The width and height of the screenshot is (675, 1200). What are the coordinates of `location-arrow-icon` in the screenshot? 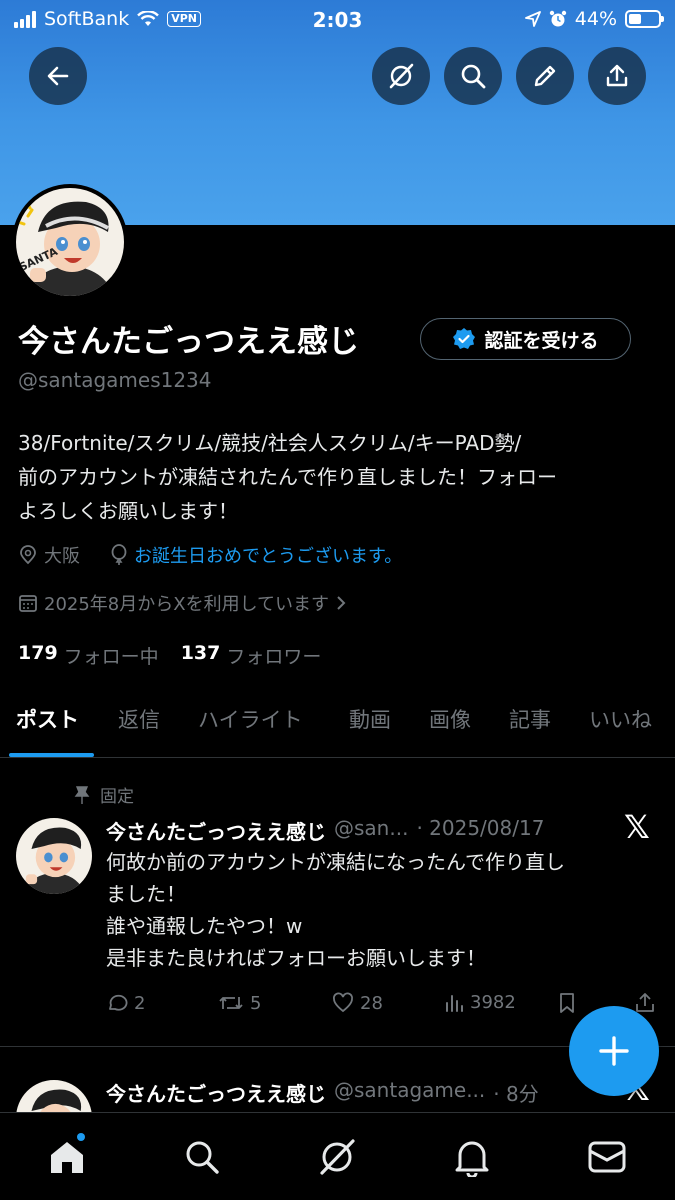 It's located at (532, 19).